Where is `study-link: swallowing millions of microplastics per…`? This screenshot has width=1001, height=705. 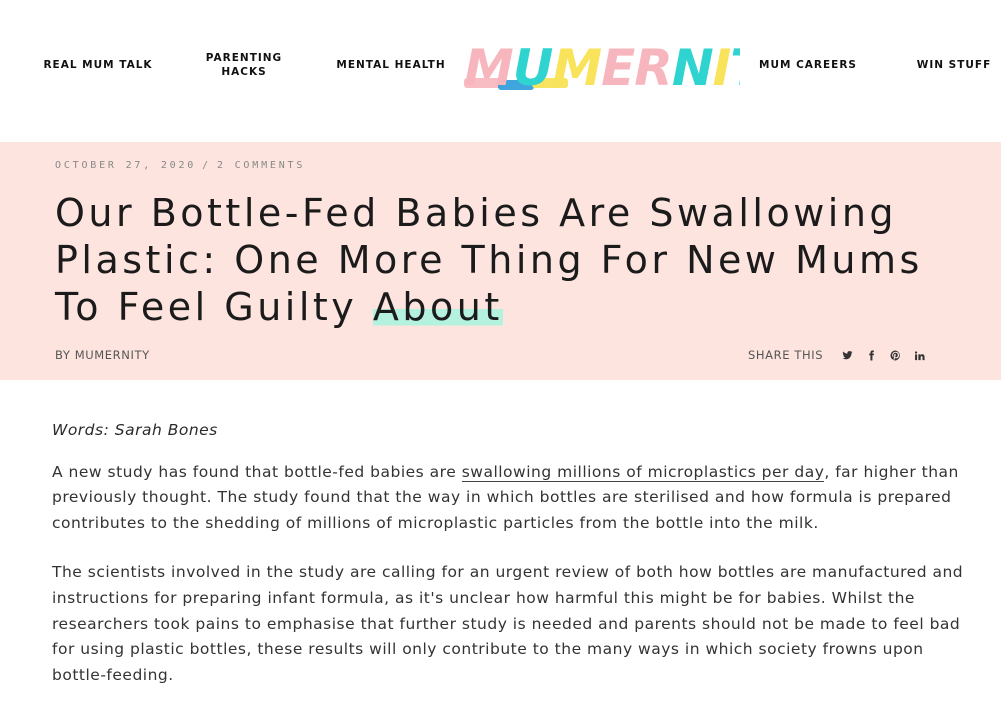
study-link: swallowing millions of microplastics per… is located at coordinates (643, 472).